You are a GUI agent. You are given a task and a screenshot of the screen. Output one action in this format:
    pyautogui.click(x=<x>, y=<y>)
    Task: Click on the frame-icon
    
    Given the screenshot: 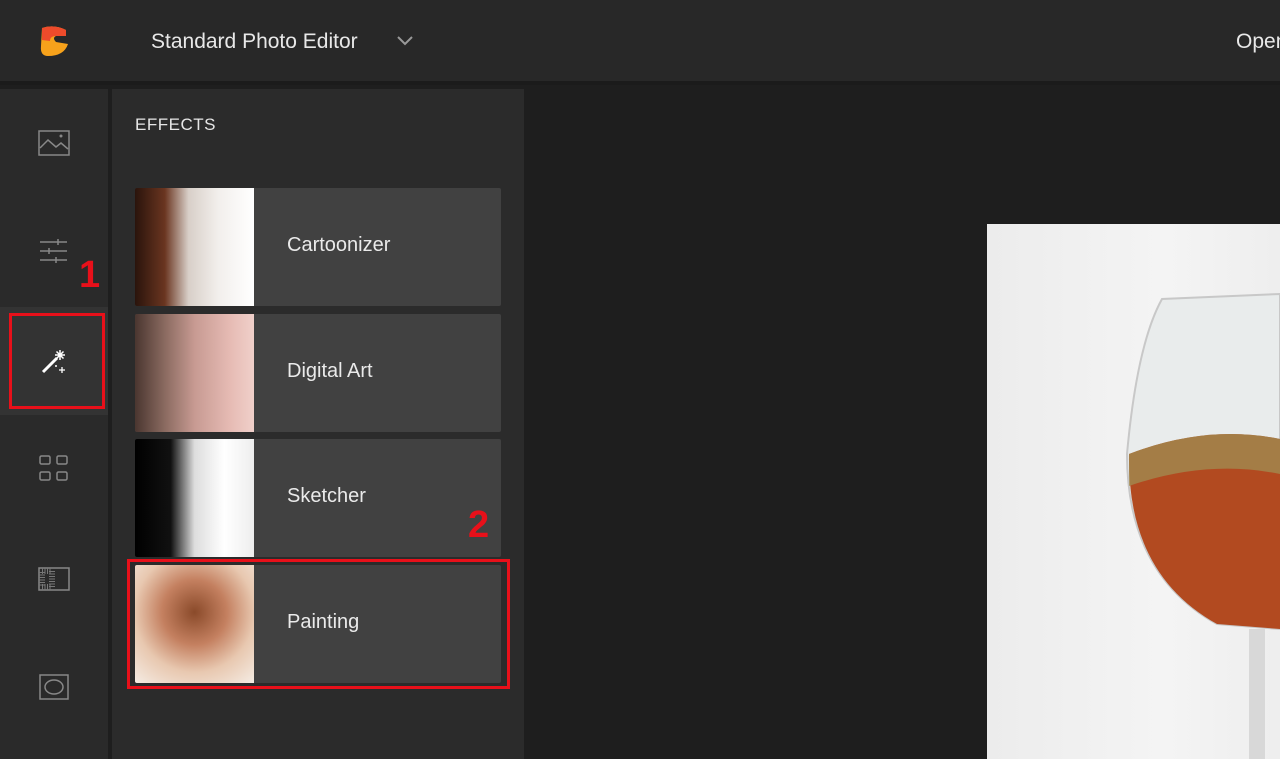 What is the action you would take?
    pyautogui.click(x=54, y=687)
    